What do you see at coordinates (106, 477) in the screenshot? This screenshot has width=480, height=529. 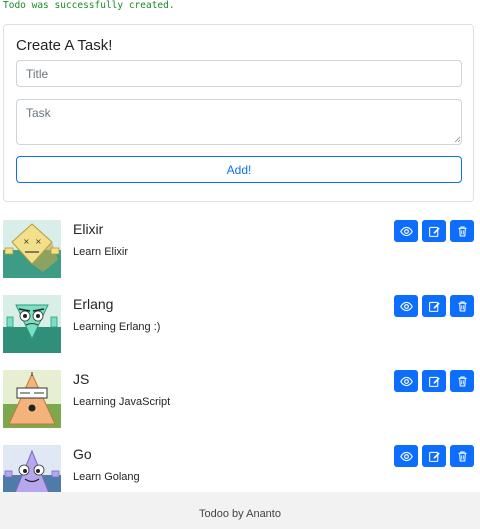 I see `todo-description: Learn Golang` at bounding box center [106, 477].